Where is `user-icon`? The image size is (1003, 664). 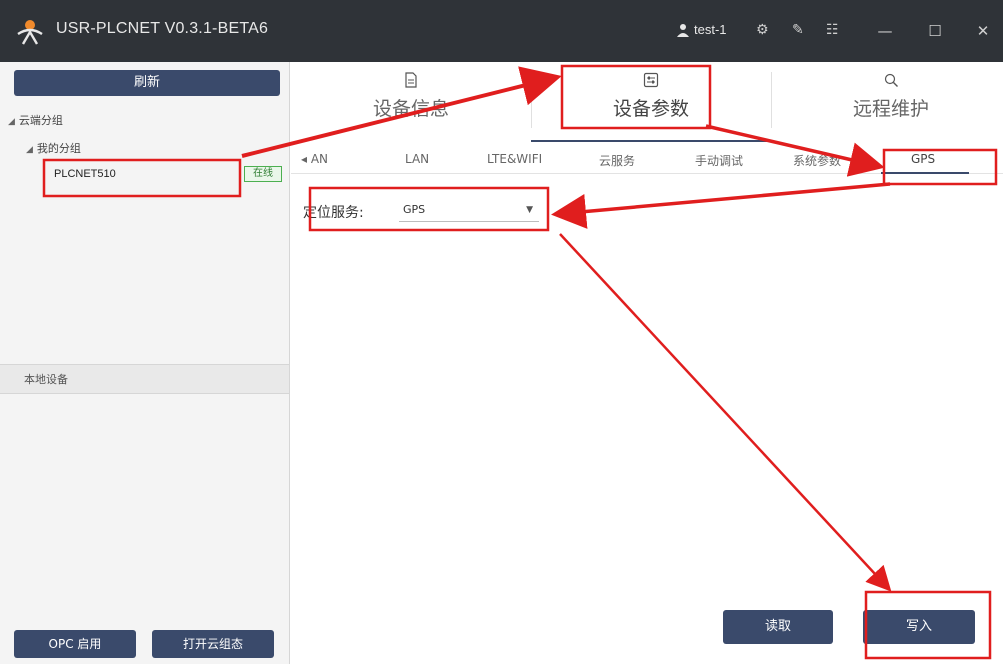
user-icon is located at coordinates (683, 30).